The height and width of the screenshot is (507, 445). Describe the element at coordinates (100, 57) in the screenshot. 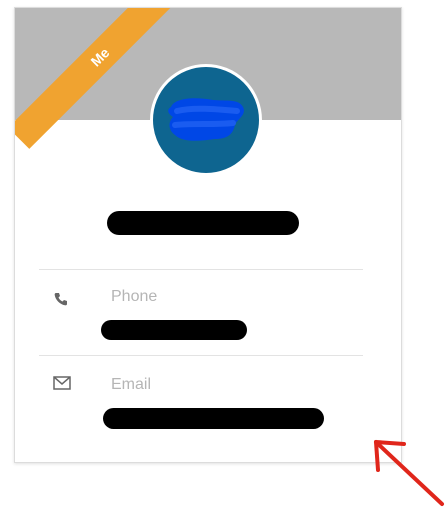

I see `me-badge-label: Me` at that location.